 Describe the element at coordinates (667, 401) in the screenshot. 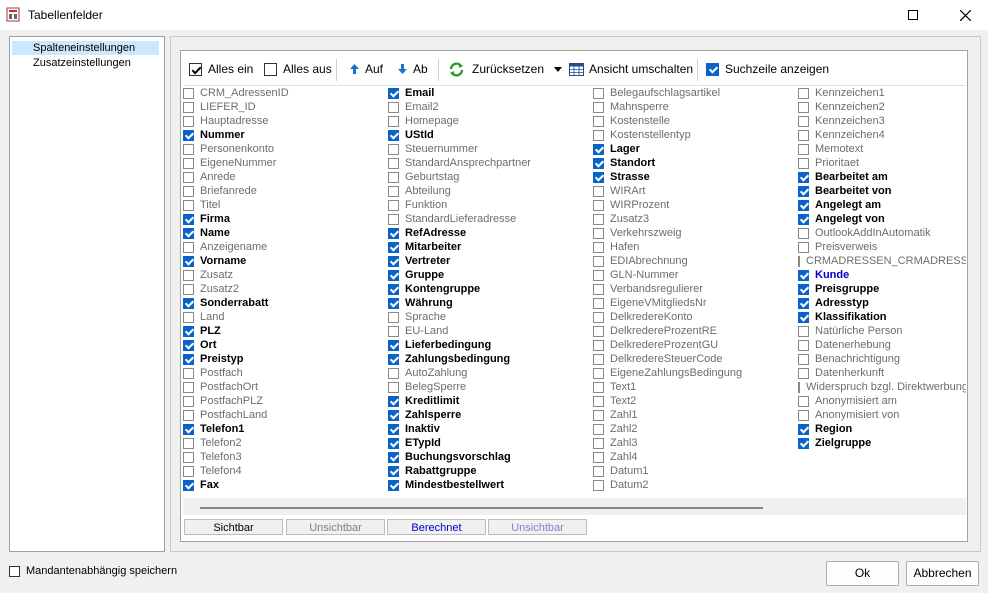

I see `field-item: Text2` at that location.